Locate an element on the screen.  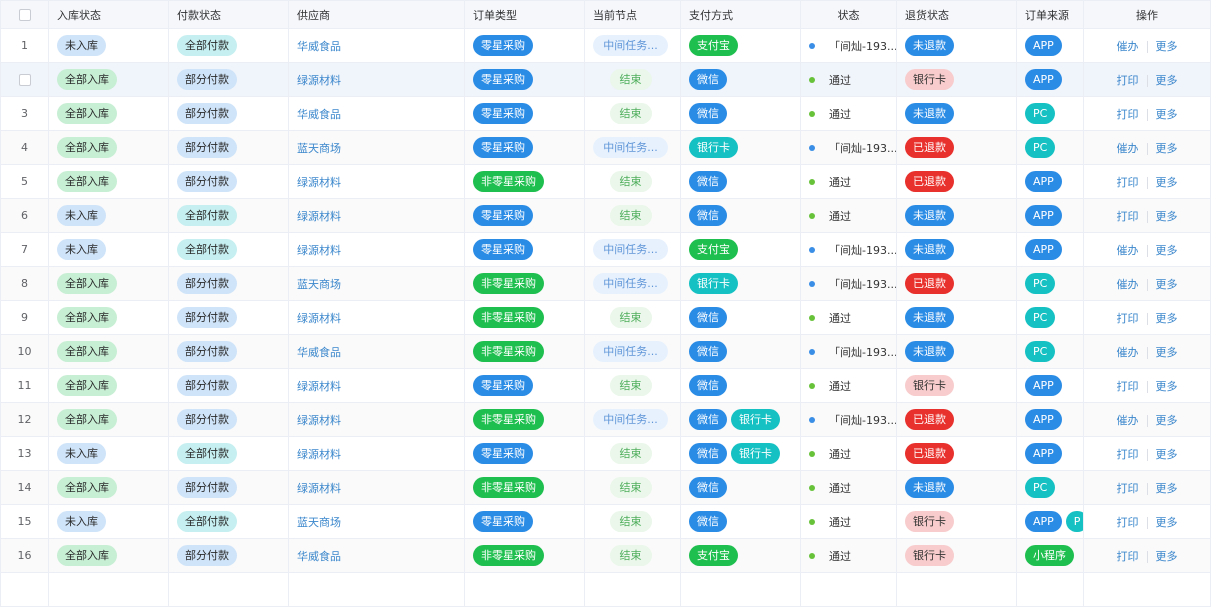
table-row: 3 全部入库 部分付款 华威食品 零星采购 结束 微信 通过 未退款 PC 打印 更多 is located at coordinates (605, 113).